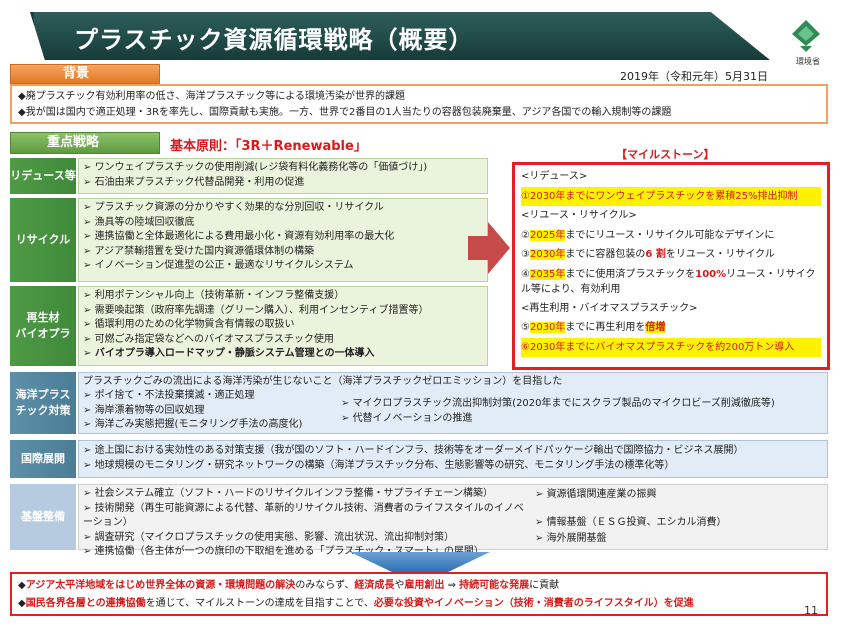  What do you see at coordinates (671, 196) in the screenshot?
I see `milestone-item: ①2030年までにワンウェイプラスチックを累積25%排出抑制` at bounding box center [671, 196].